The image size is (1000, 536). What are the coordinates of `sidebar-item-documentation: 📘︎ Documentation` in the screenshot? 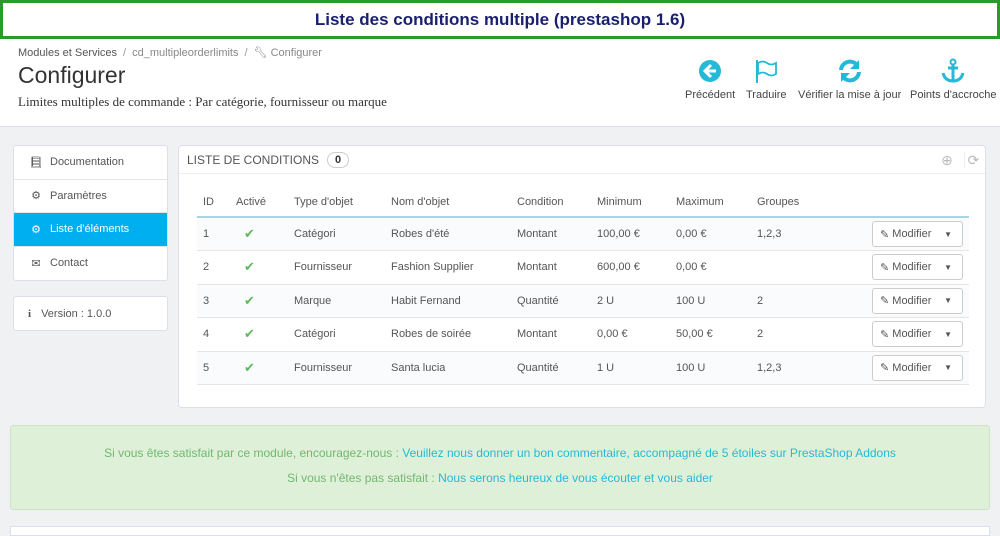 It's located at (90, 163).